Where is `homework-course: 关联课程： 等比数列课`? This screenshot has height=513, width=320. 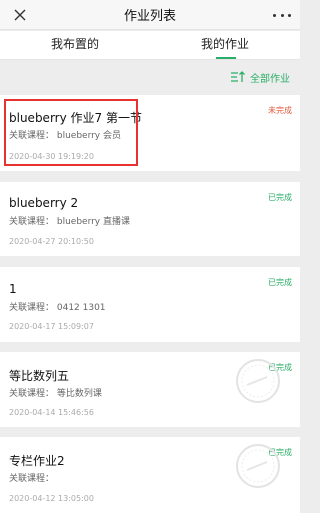 homework-course: 关联课程： 等比数列课 is located at coordinates (55, 394).